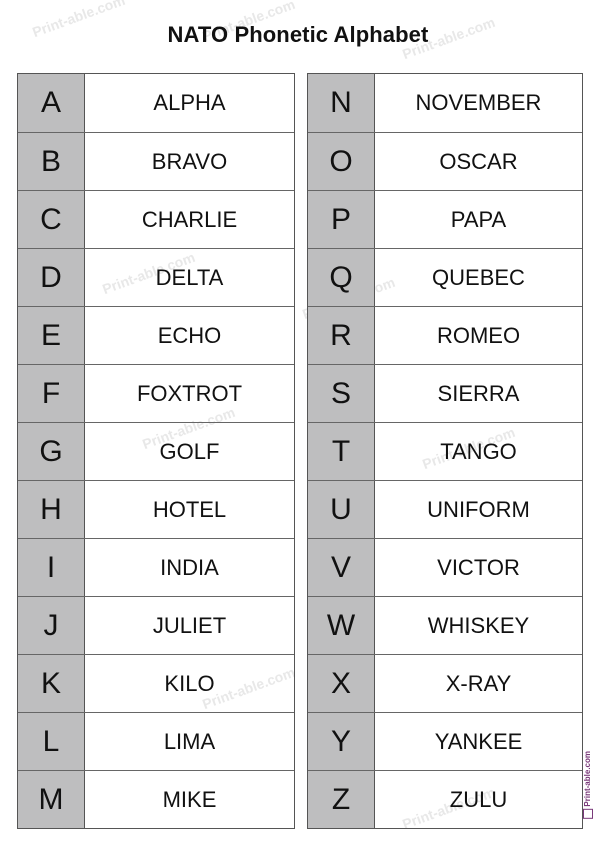 The height and width of the screenshot is (842, 596). Describe the element at coordinates (341, 335) in the screenshot. I see `letter-cell: R` at that location.